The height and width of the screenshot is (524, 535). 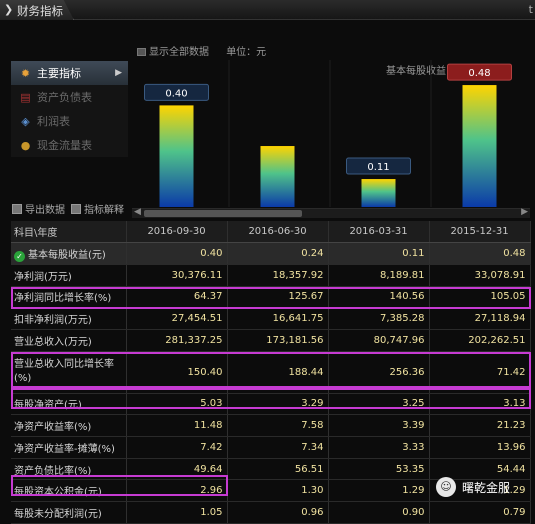 What do you see at coordinates (59, 73) in the screenshot?
I see `nav-item-label: 主要指标` at bounding box center [59, 73].